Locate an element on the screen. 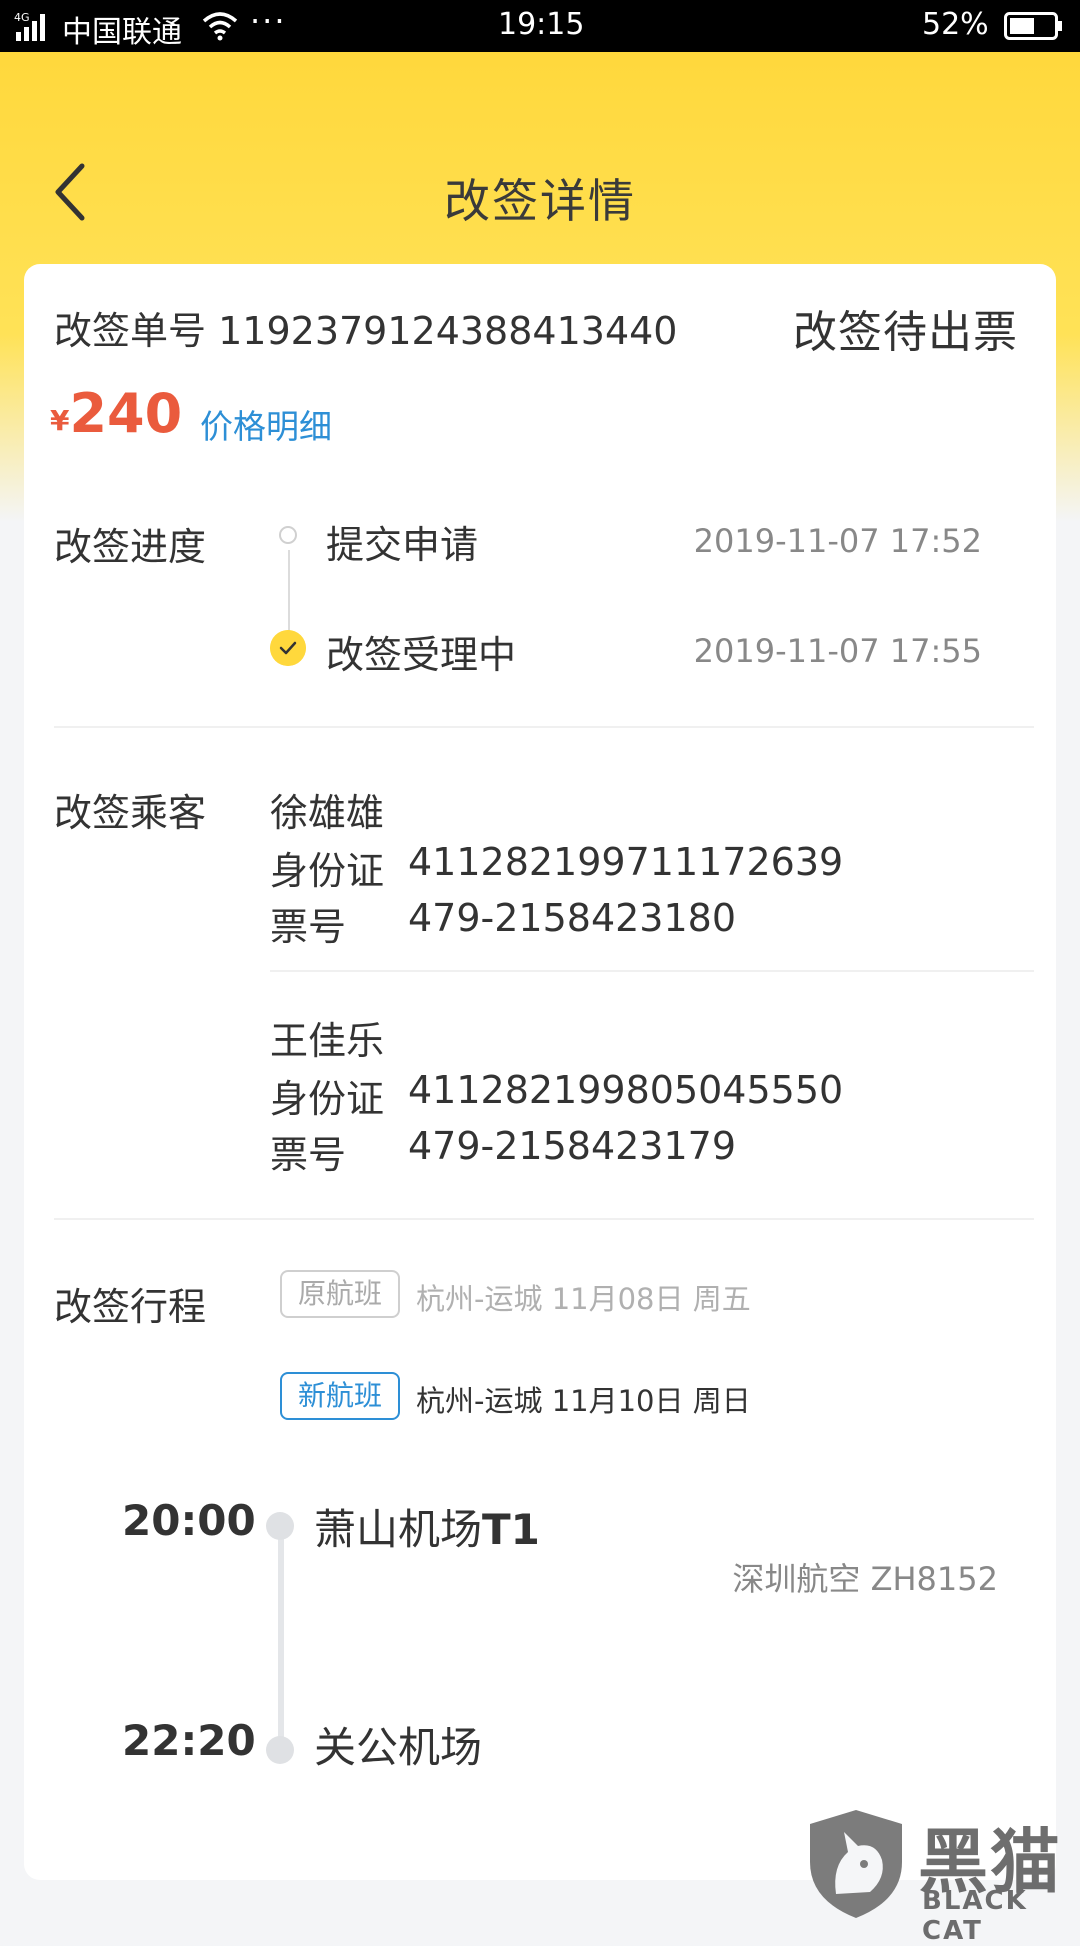 The height and width of the screenshot is (1946, 1080). passenger-ticket: 479-2158423180 is located at coordinates (572, 918).